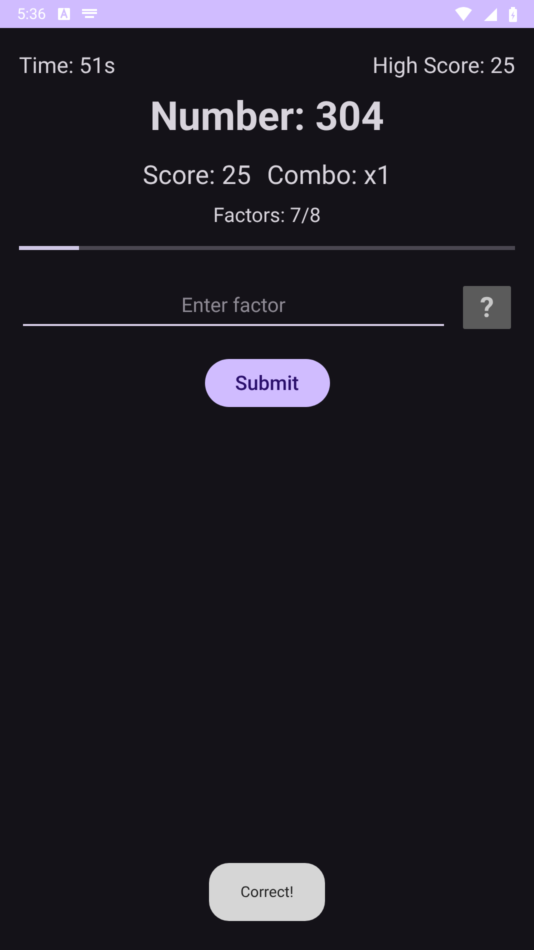  Describe the element at coordinates (67, 67) in the screenshot. I see `time-label: Time: 51s` at that location.